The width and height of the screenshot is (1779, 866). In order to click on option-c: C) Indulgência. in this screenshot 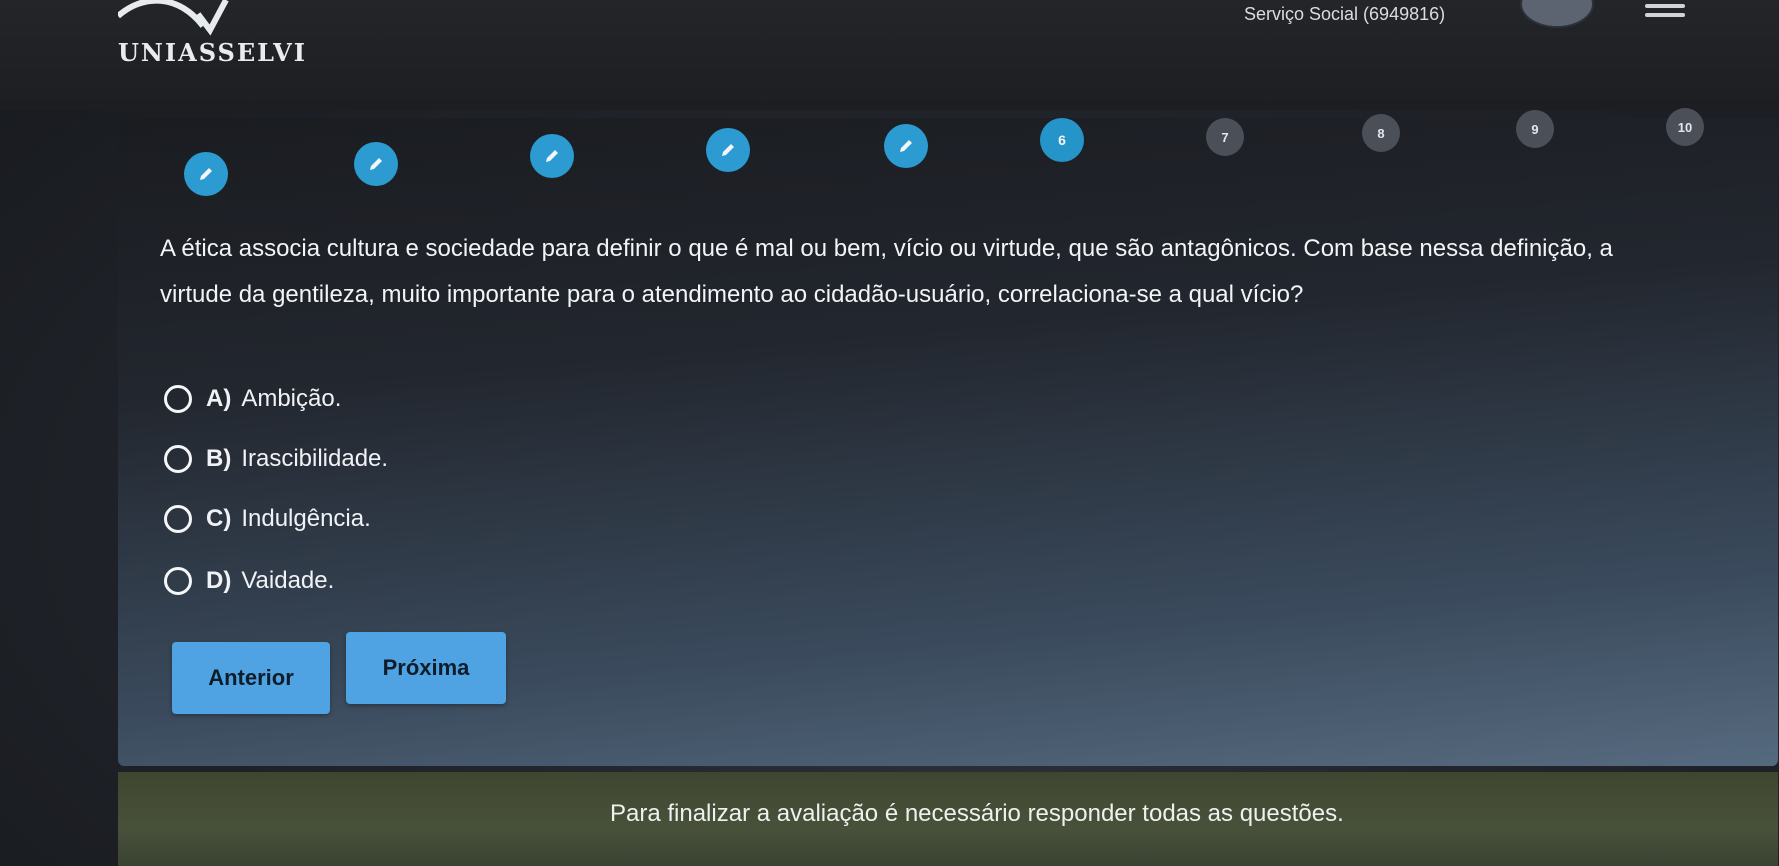, I will do `click(267, 519)`.